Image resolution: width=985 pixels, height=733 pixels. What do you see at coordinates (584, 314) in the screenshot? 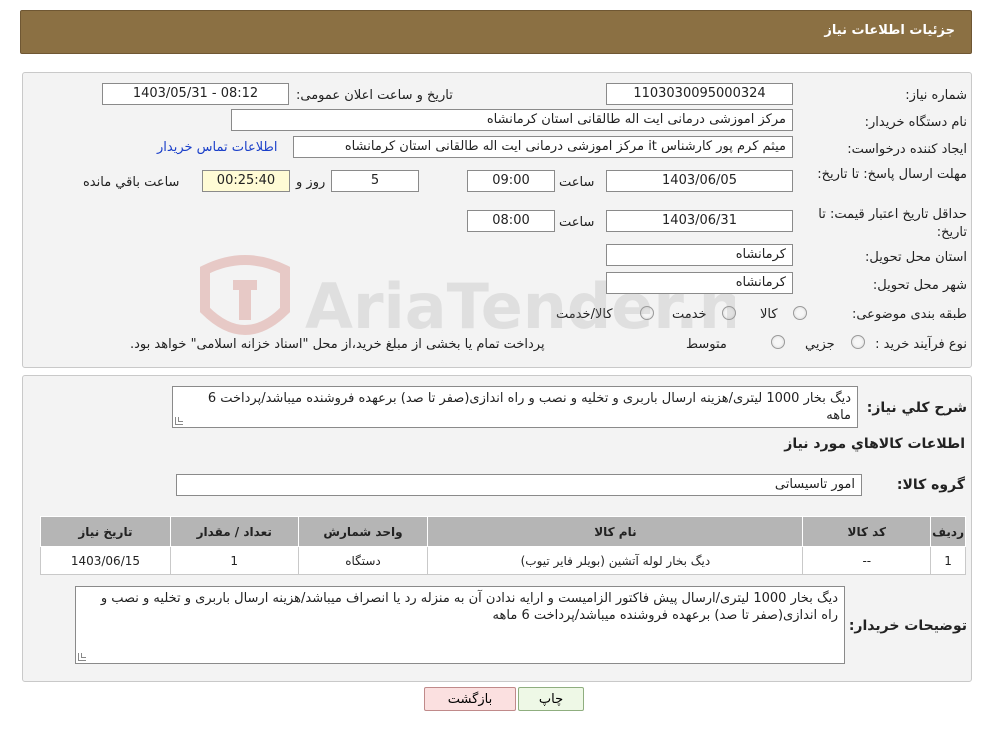
I see `category-goods-service-label: کالا/خدمت` at bounding box center [584, 314].